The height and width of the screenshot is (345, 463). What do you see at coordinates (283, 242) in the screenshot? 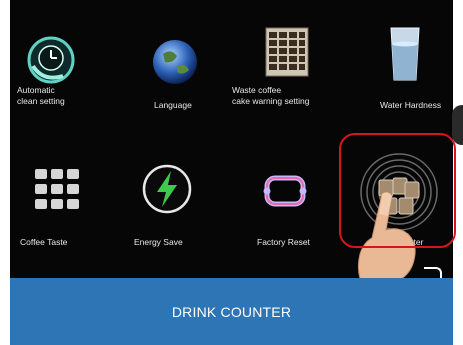
I see `tile-label: Factory Reset` at bounding box center [283, 242].